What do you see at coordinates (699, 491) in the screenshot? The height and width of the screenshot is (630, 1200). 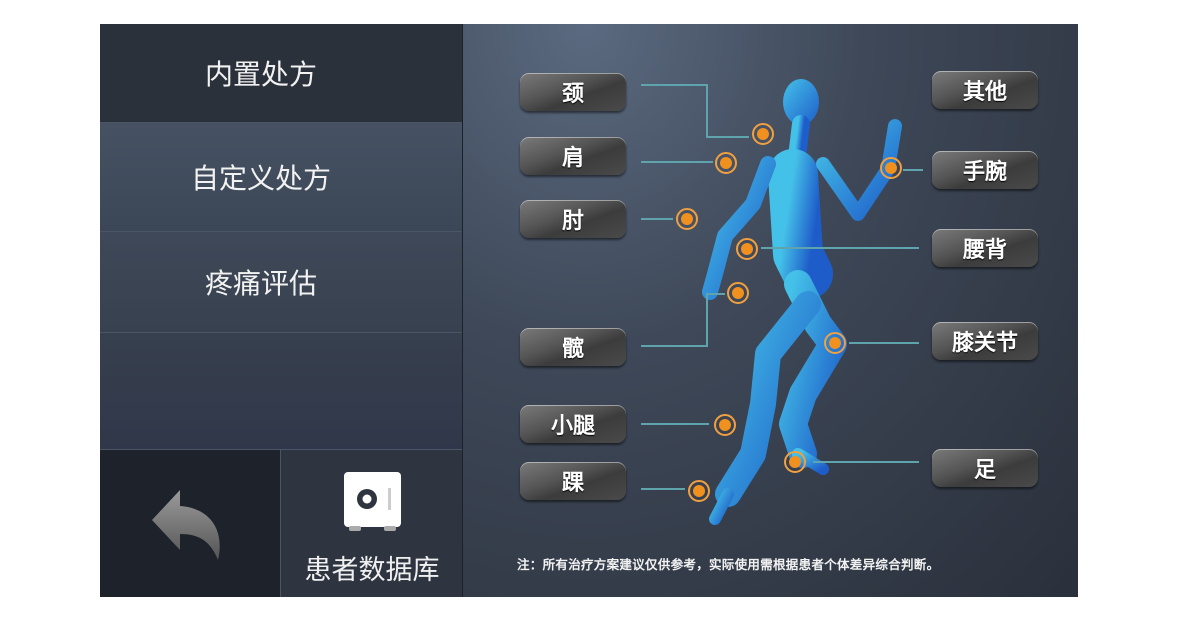 I see `joint-dot-ankle` at bounding box center [699, 491].